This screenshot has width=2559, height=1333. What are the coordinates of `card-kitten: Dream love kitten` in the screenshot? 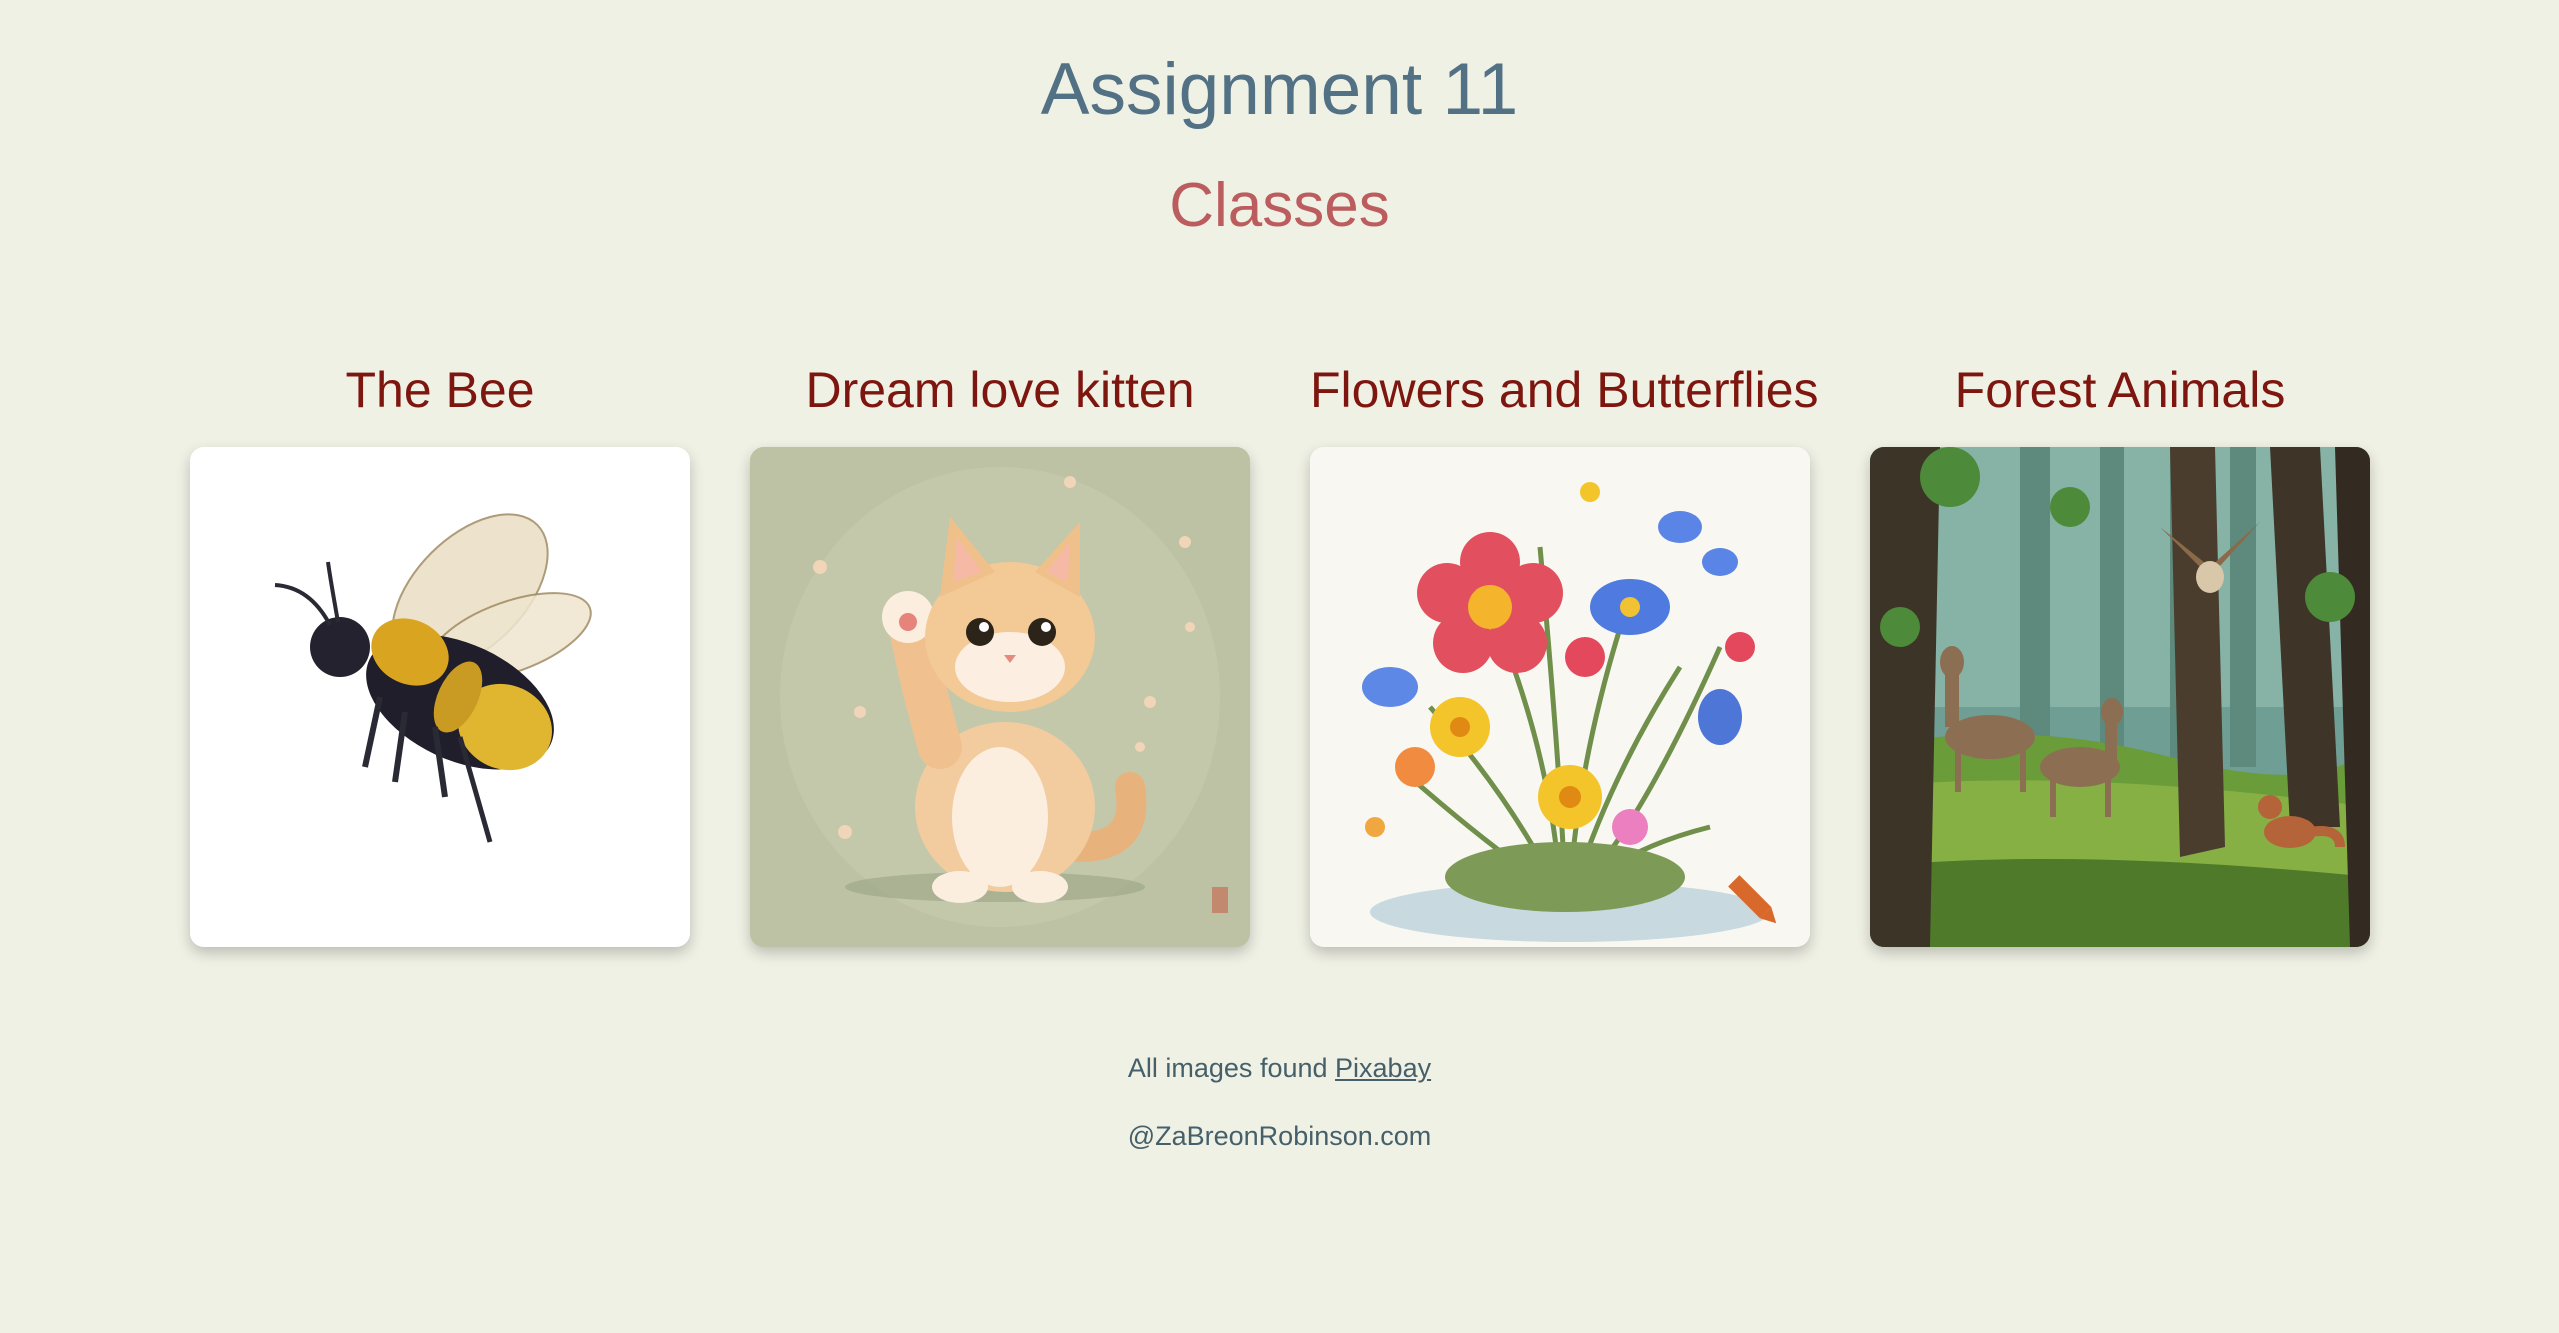 It's located at (1000, 651).